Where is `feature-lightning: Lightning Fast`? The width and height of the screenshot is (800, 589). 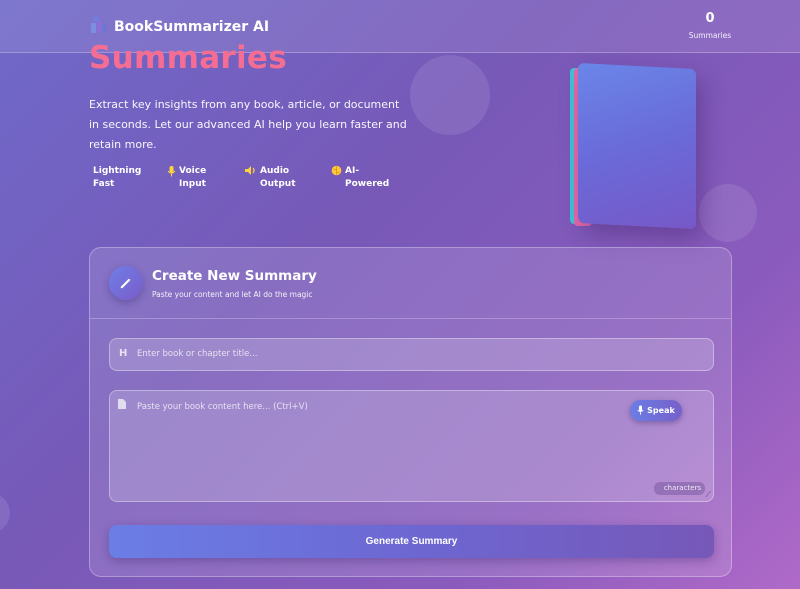
feature-lightning: Lightning Fast is located at coordinates (117, 178).